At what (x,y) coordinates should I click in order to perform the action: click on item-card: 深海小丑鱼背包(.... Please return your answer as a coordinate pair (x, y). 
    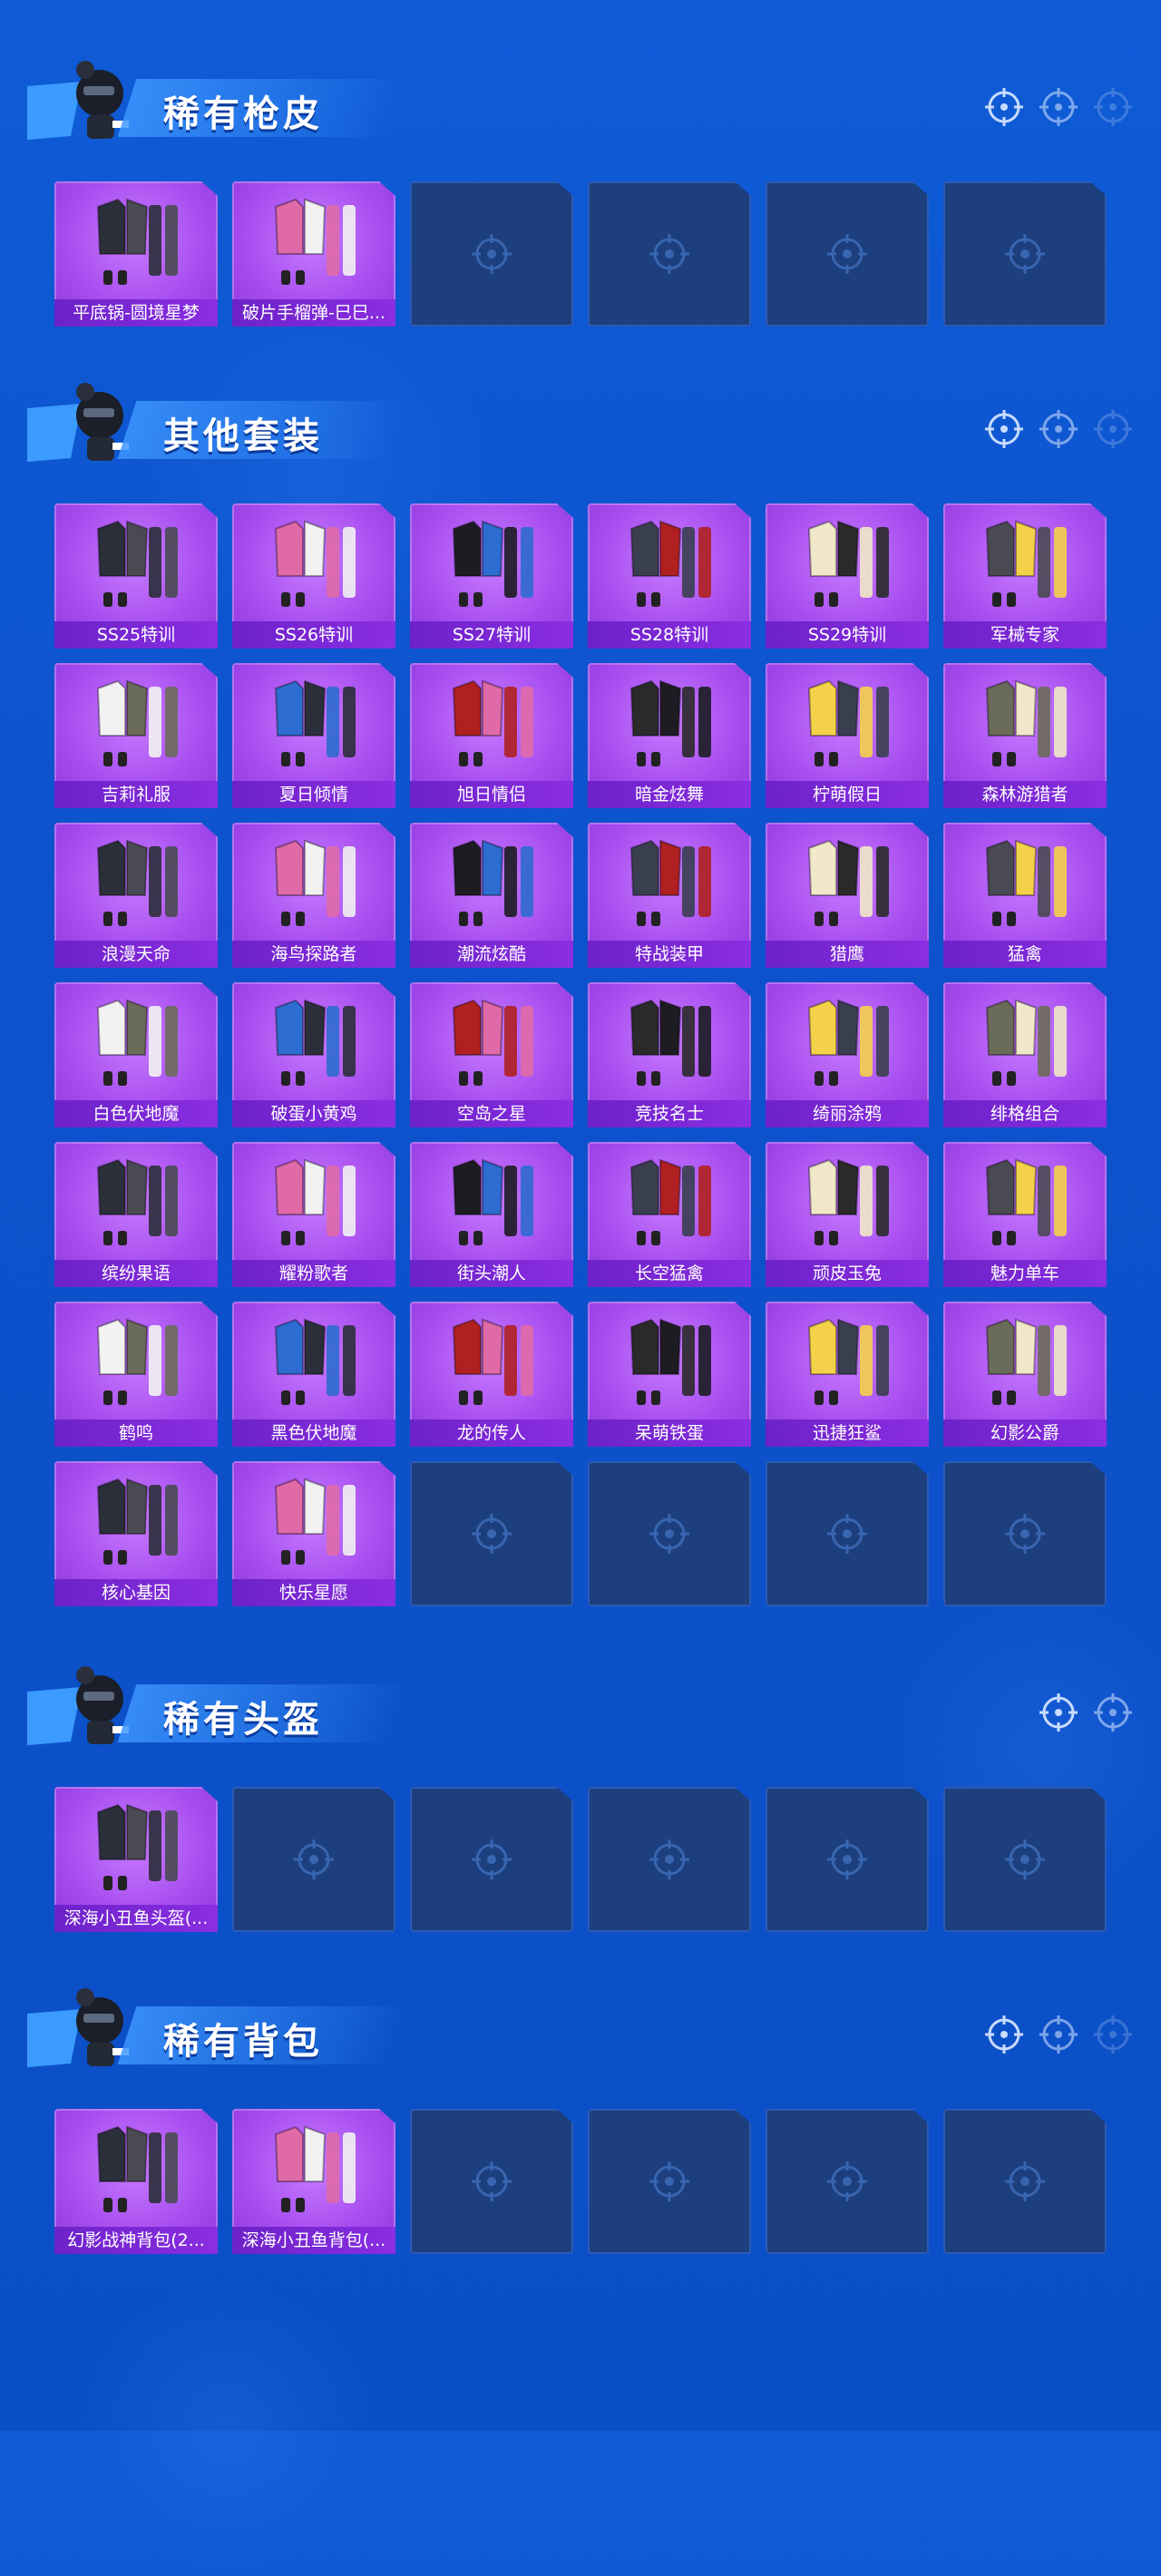
    Looking at the image, I should click on (313, 2181).